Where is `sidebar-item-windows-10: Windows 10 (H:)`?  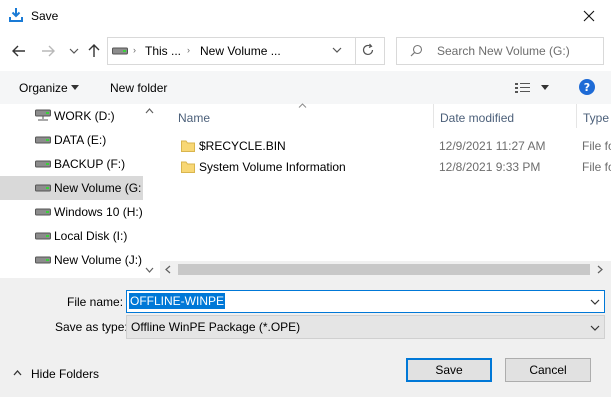 sidebar-item-windows-10: Windows 10 (H:) is located at coordinates (71, 212).